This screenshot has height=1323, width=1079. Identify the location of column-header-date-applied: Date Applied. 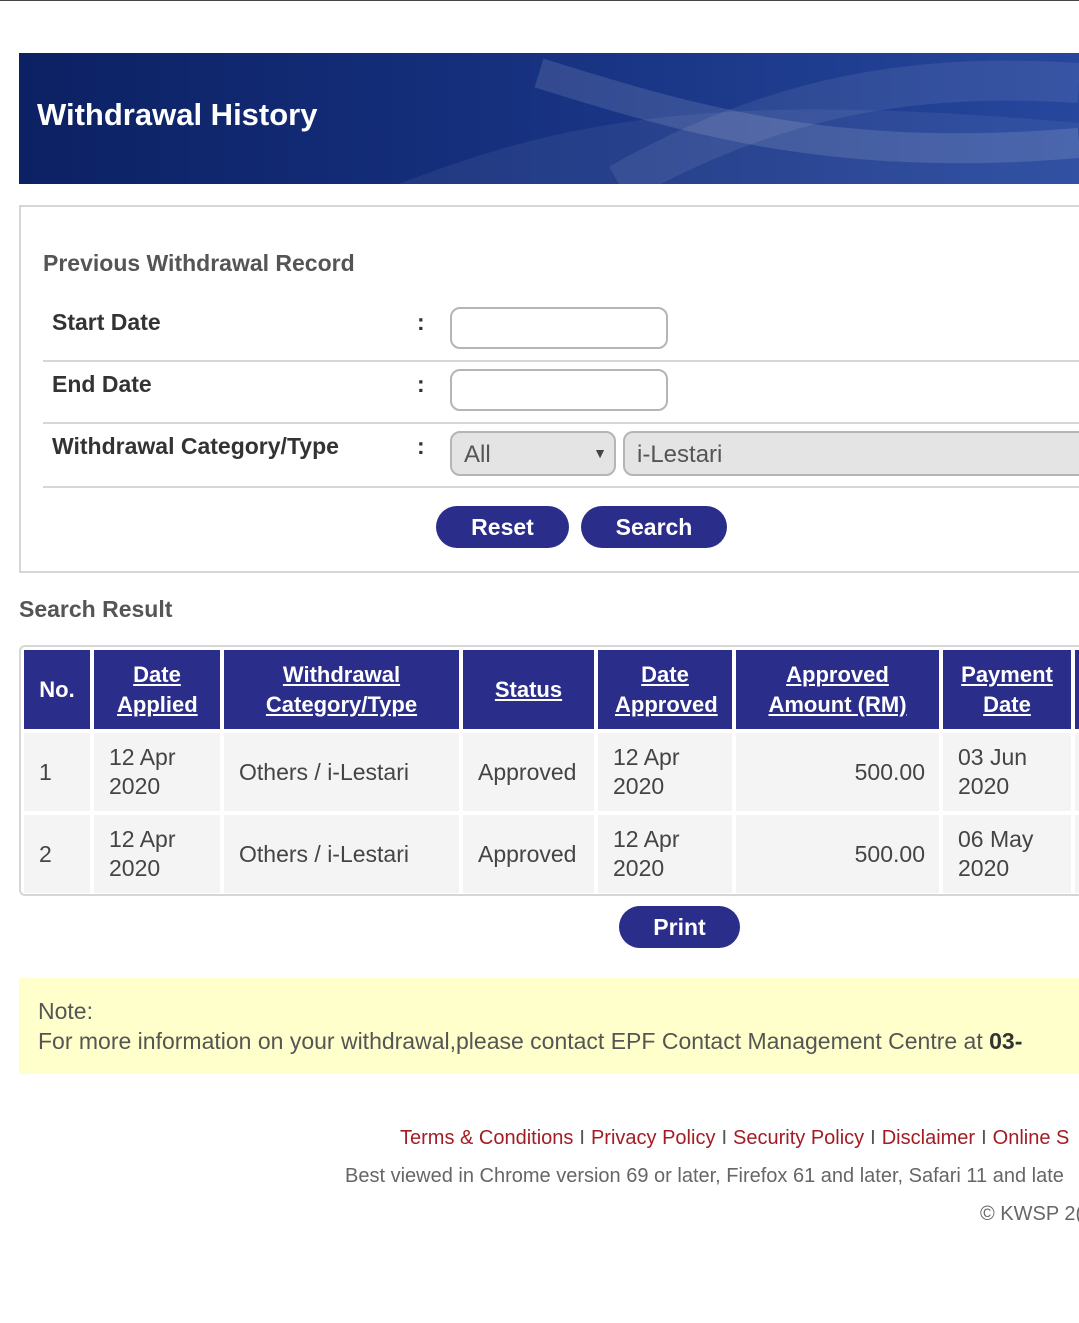
(157, 689).